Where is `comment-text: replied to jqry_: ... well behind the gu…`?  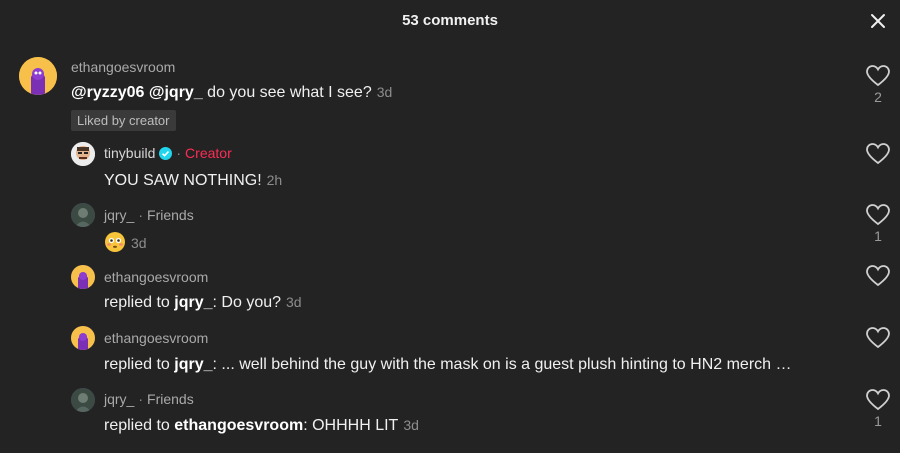
comment-text: replied to jqry_: ... well behind the gu… is located at coordinates (448, 365).